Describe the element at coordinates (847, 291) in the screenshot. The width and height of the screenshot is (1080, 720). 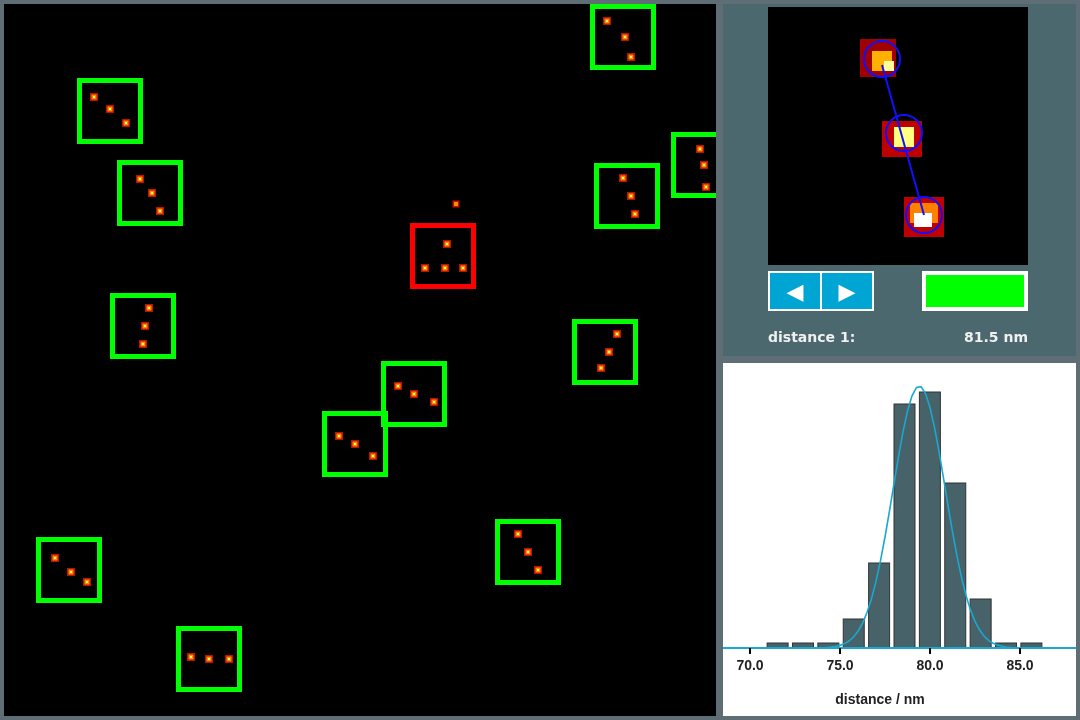
I see `next-button: ▶` at that location.